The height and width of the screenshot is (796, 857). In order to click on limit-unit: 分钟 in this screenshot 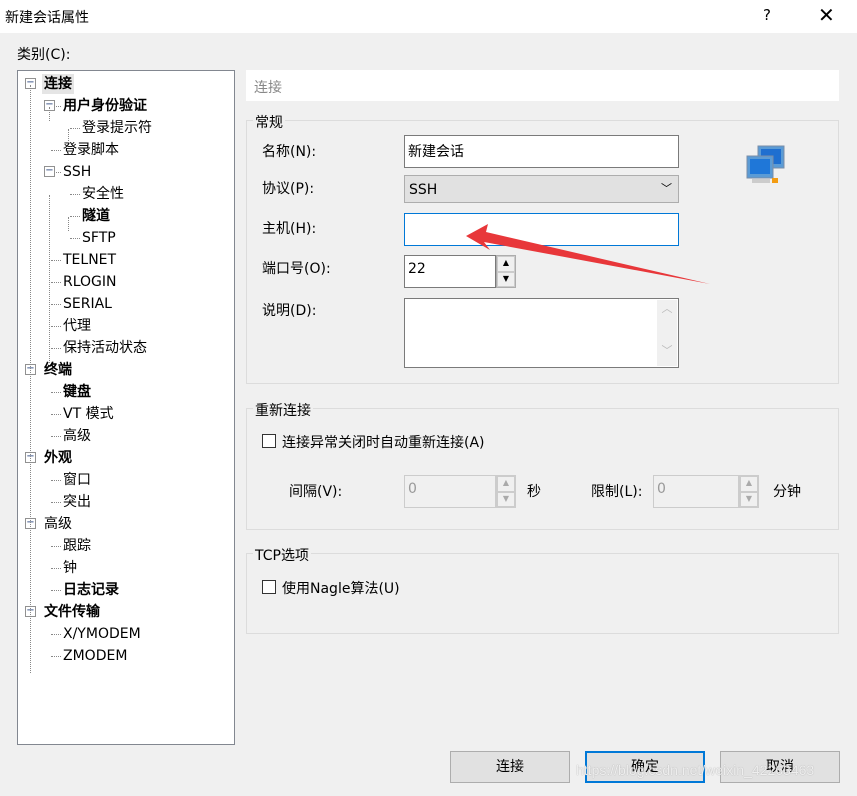, I will do `click(787, 492)`.